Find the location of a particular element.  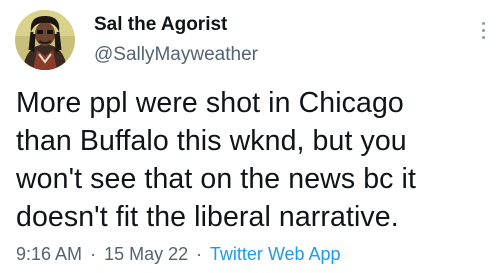

tweet-source-link: Twitter Web App is located at coordinates (275, 254).